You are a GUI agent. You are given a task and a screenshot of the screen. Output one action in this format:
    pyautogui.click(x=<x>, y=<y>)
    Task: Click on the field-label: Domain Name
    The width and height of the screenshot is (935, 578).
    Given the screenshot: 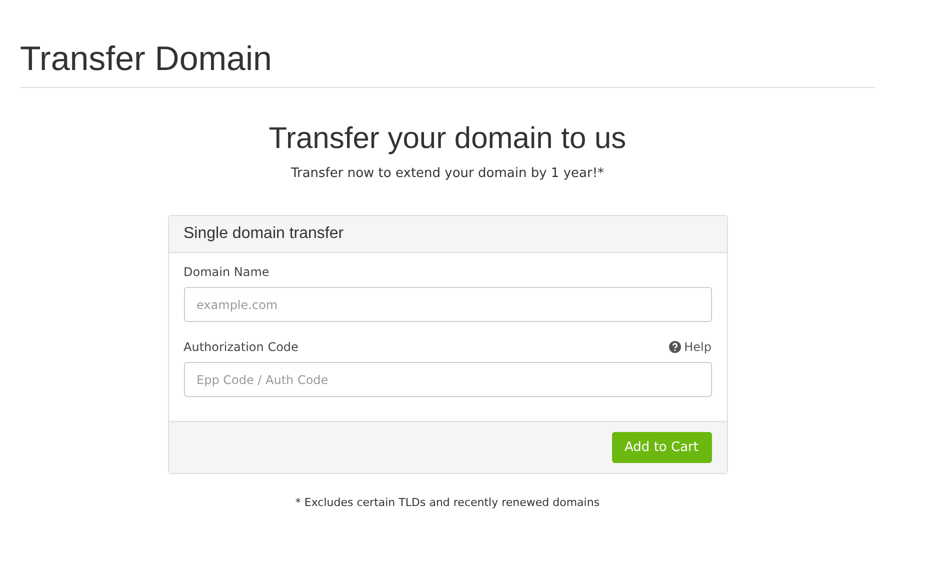 What is the action you would take?
    pyautogui.click(x=227, y=272)
    